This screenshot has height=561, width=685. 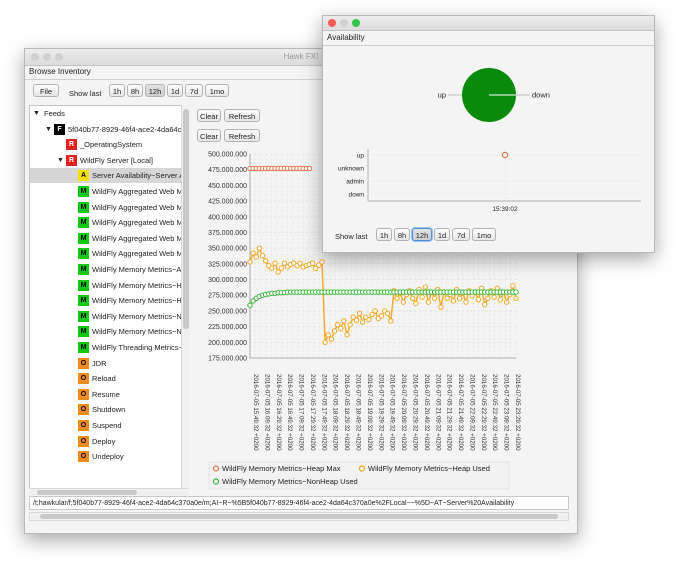 What do you see at coordinates (356, 195) in the screenshot?
I see `timeline-y-label: down` at bounding box center [356, 195].